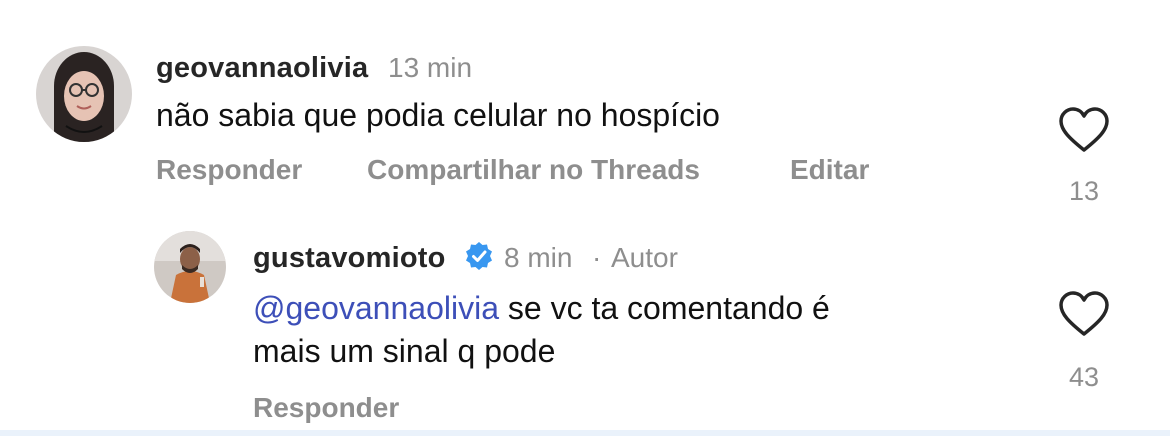 The image size is (1170, 436). I want to click on comment-username: geovannaolivia, so click(262, 68).